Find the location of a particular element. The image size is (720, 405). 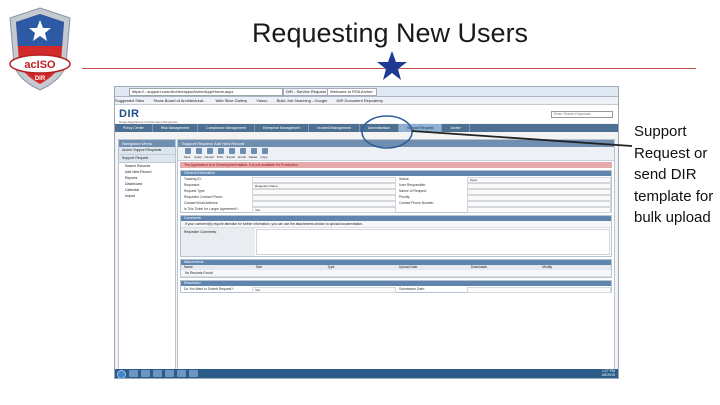

sidebar-section: Archer Support Requests is located at coordinates (147, 151).